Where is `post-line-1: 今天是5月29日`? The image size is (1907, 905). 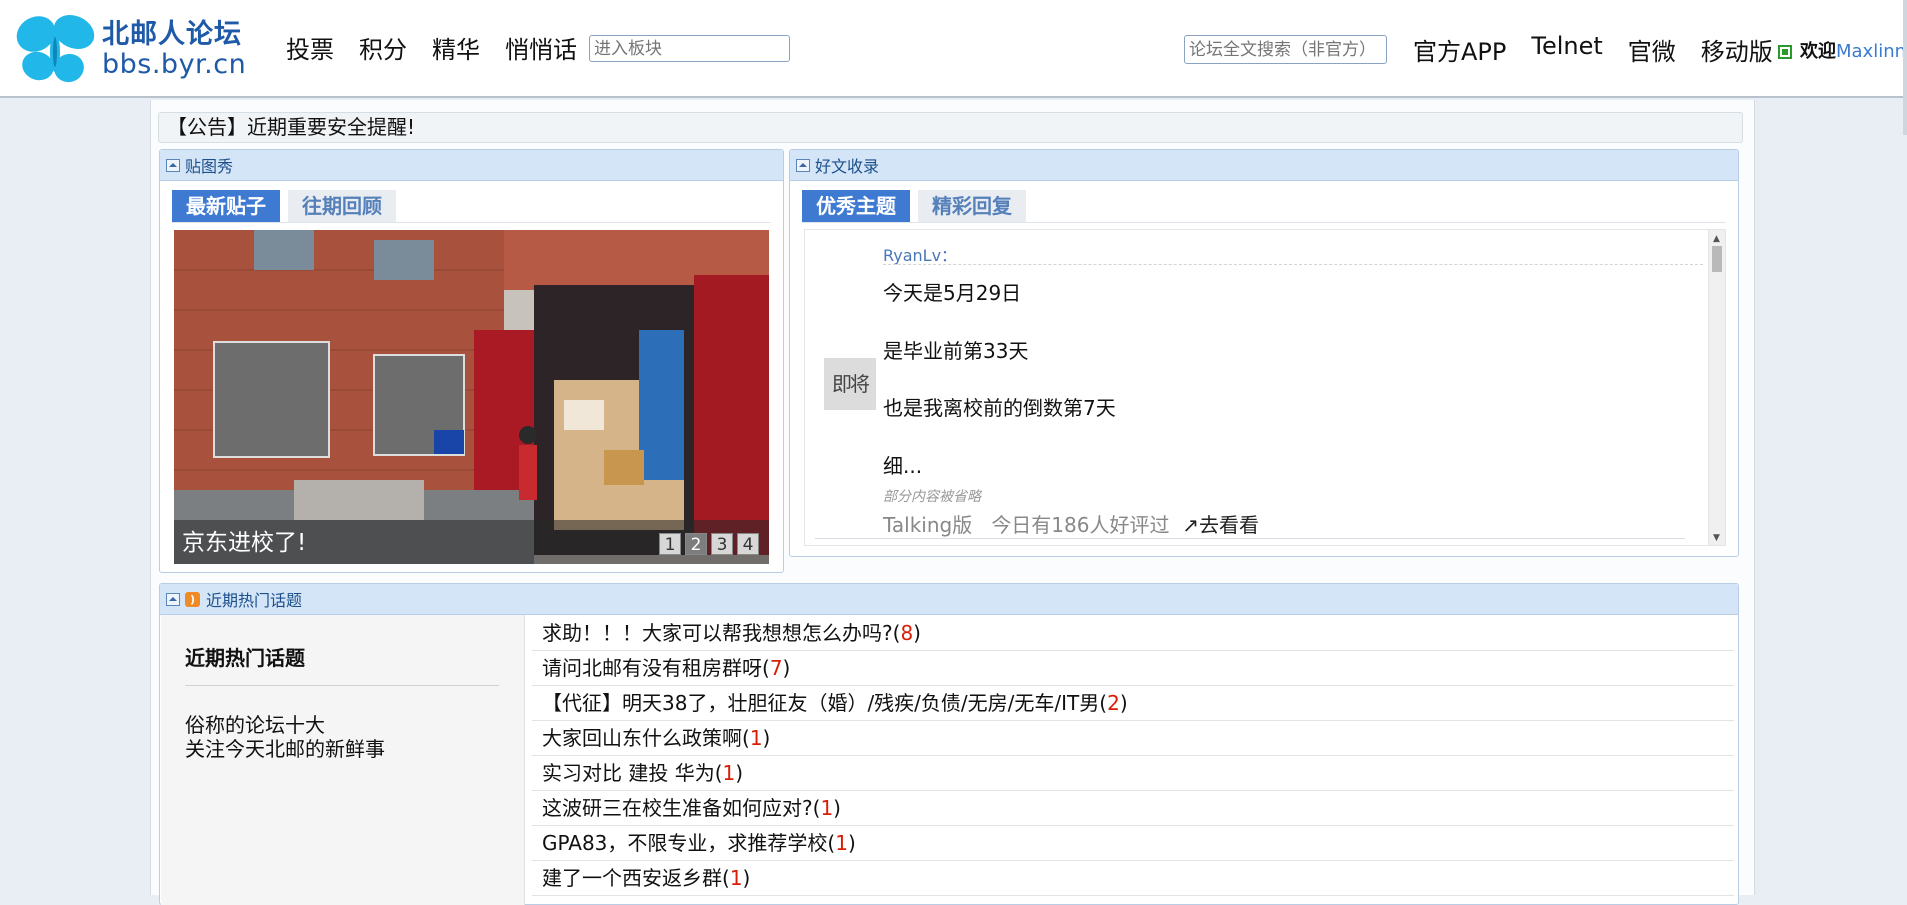
post-line-1: 今天是5月29日 is located at coordinates (952, 293).